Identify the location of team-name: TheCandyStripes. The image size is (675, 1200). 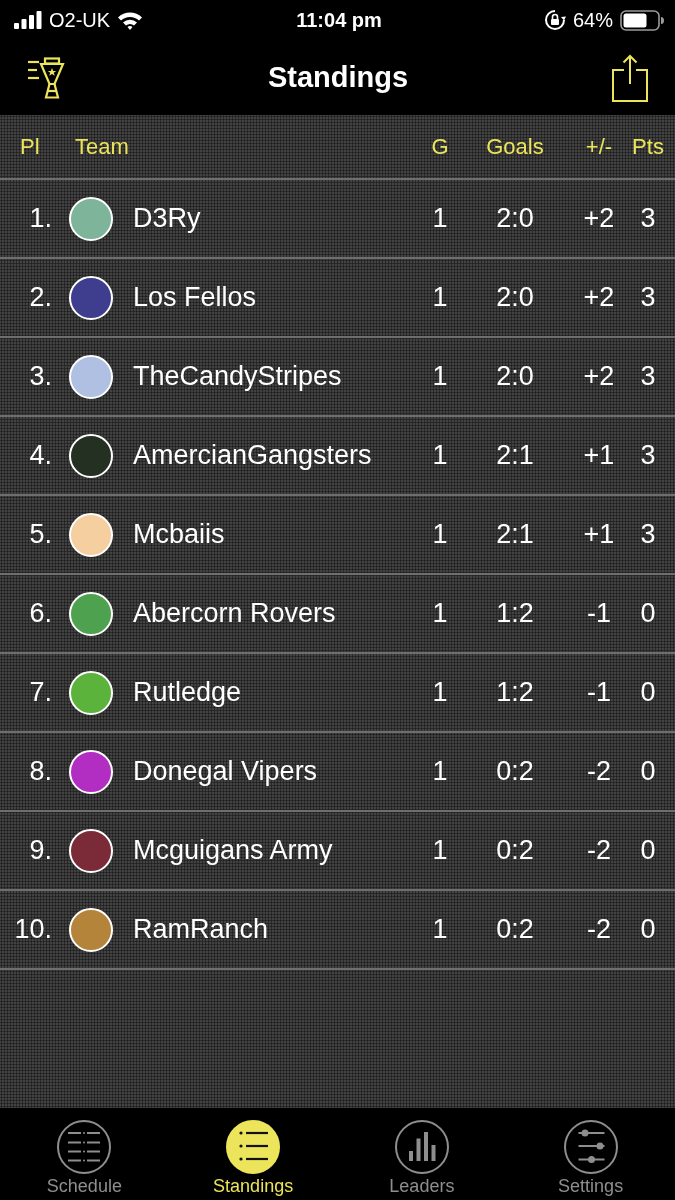
(238, 376).